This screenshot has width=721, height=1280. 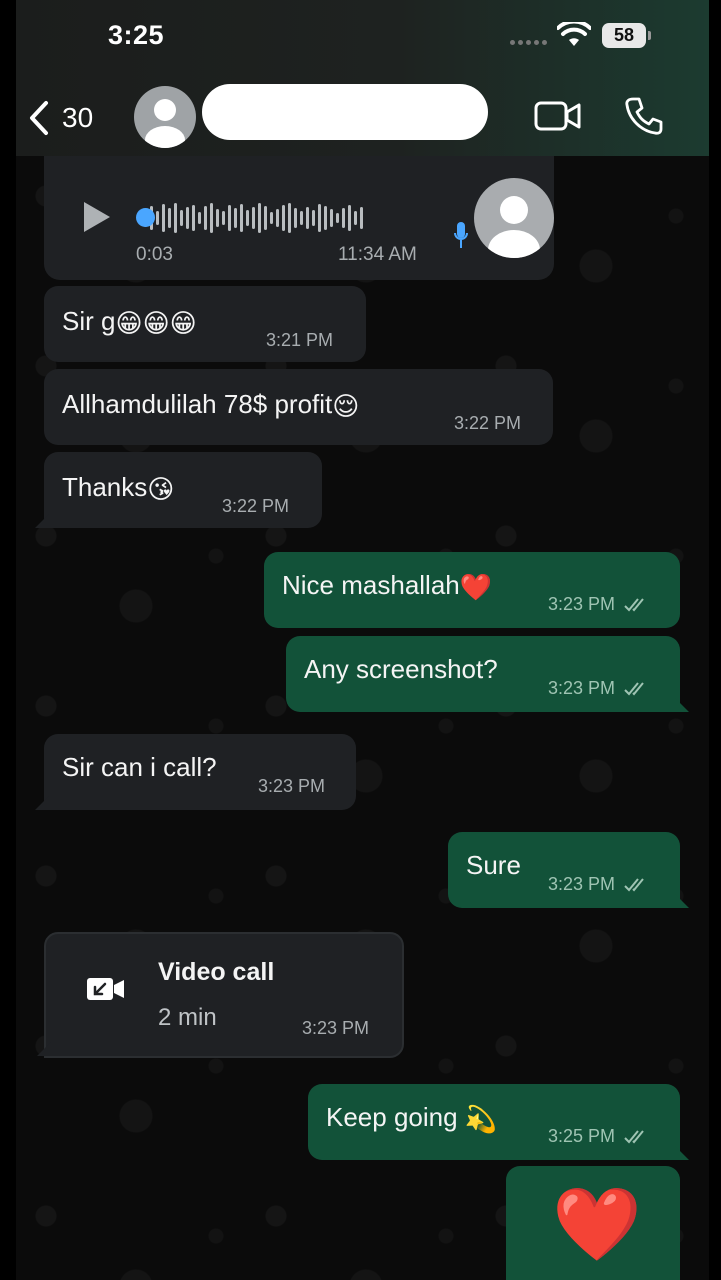 What do you see at coordinates (216, 972) in the screenshot?
I see `call-title: Video call` at bounding box center [216, 972].